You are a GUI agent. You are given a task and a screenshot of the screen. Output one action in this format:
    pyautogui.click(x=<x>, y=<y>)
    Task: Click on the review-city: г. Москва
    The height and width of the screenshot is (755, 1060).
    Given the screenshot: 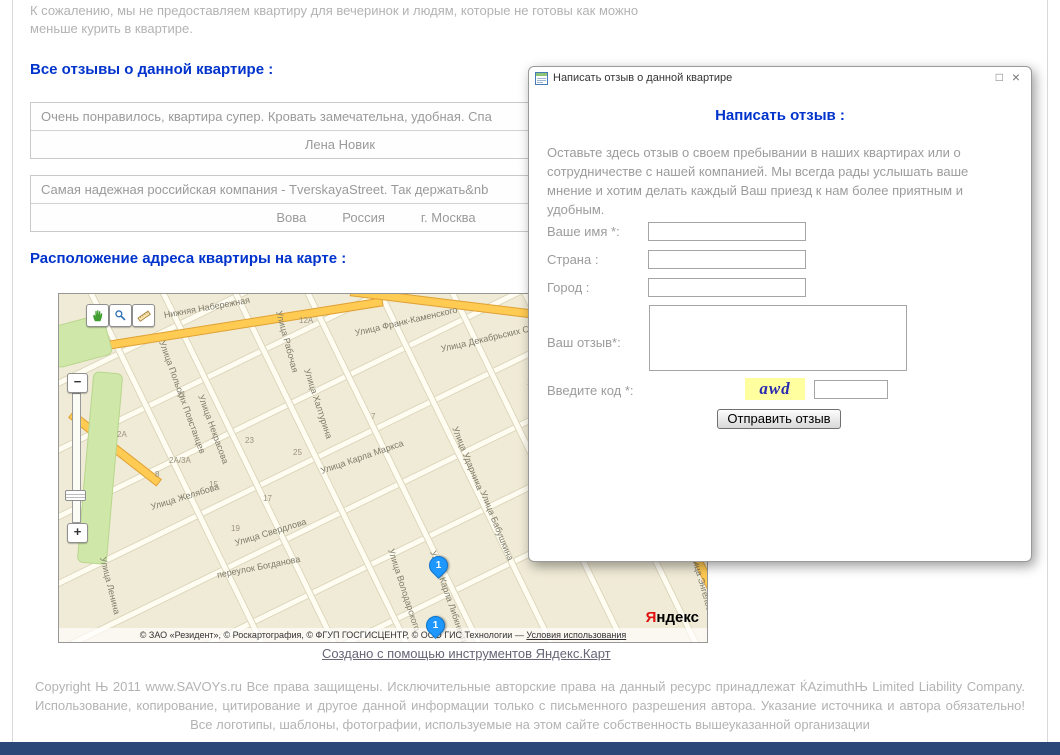 What is the action you would take?
    pyautogui.click(x=448, y=217)
    